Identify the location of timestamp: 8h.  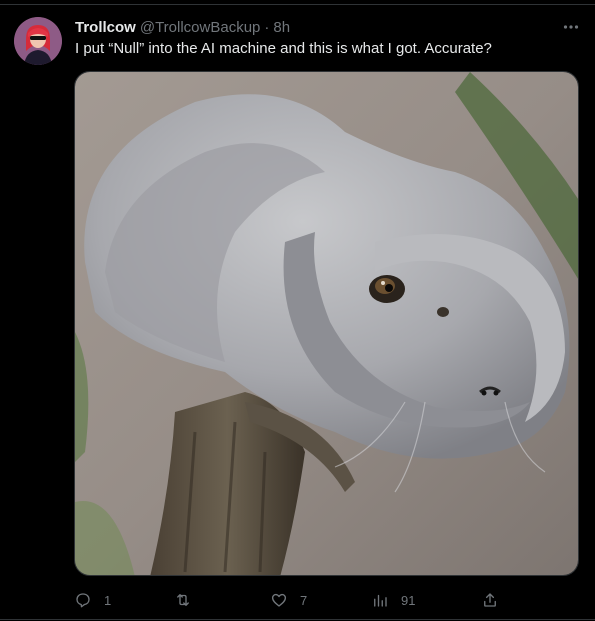
(281, 27).